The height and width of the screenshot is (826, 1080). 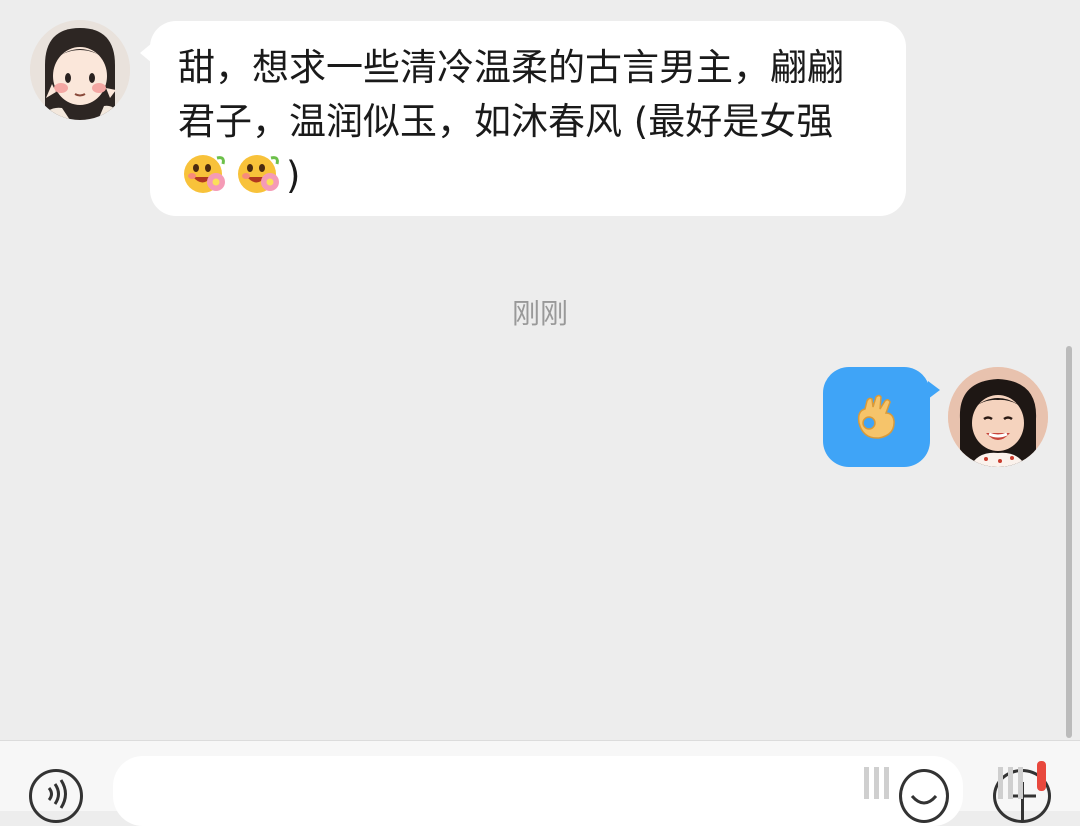 I want to click on message-timestamp: 刚刚, so click(x=539, y=313).